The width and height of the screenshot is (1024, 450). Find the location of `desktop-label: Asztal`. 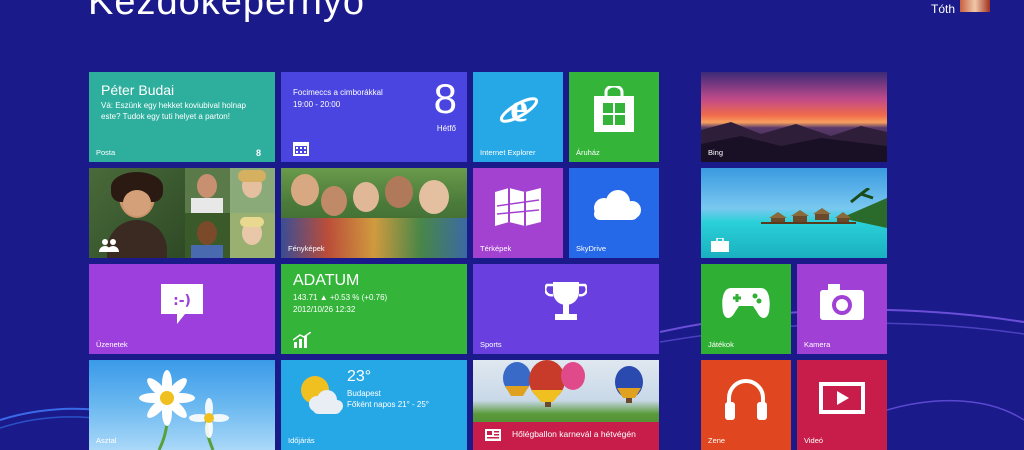

desktop-label: Asztal is located at coordinates (106, 440).